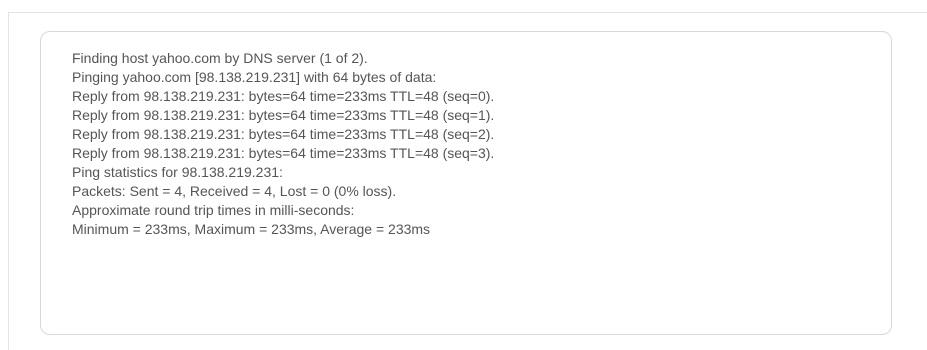  I want to click on panel-left-border, so click(8, 181).